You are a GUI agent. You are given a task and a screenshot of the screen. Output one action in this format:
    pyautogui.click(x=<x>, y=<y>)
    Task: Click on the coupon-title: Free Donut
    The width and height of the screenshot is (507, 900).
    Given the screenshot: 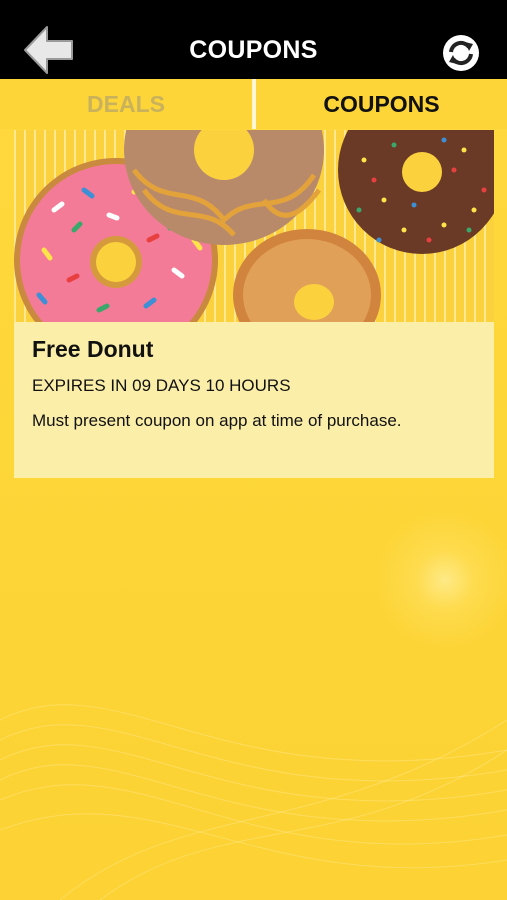 What is the action you would take?
    pyautogui.click(x=93, y=349)
    